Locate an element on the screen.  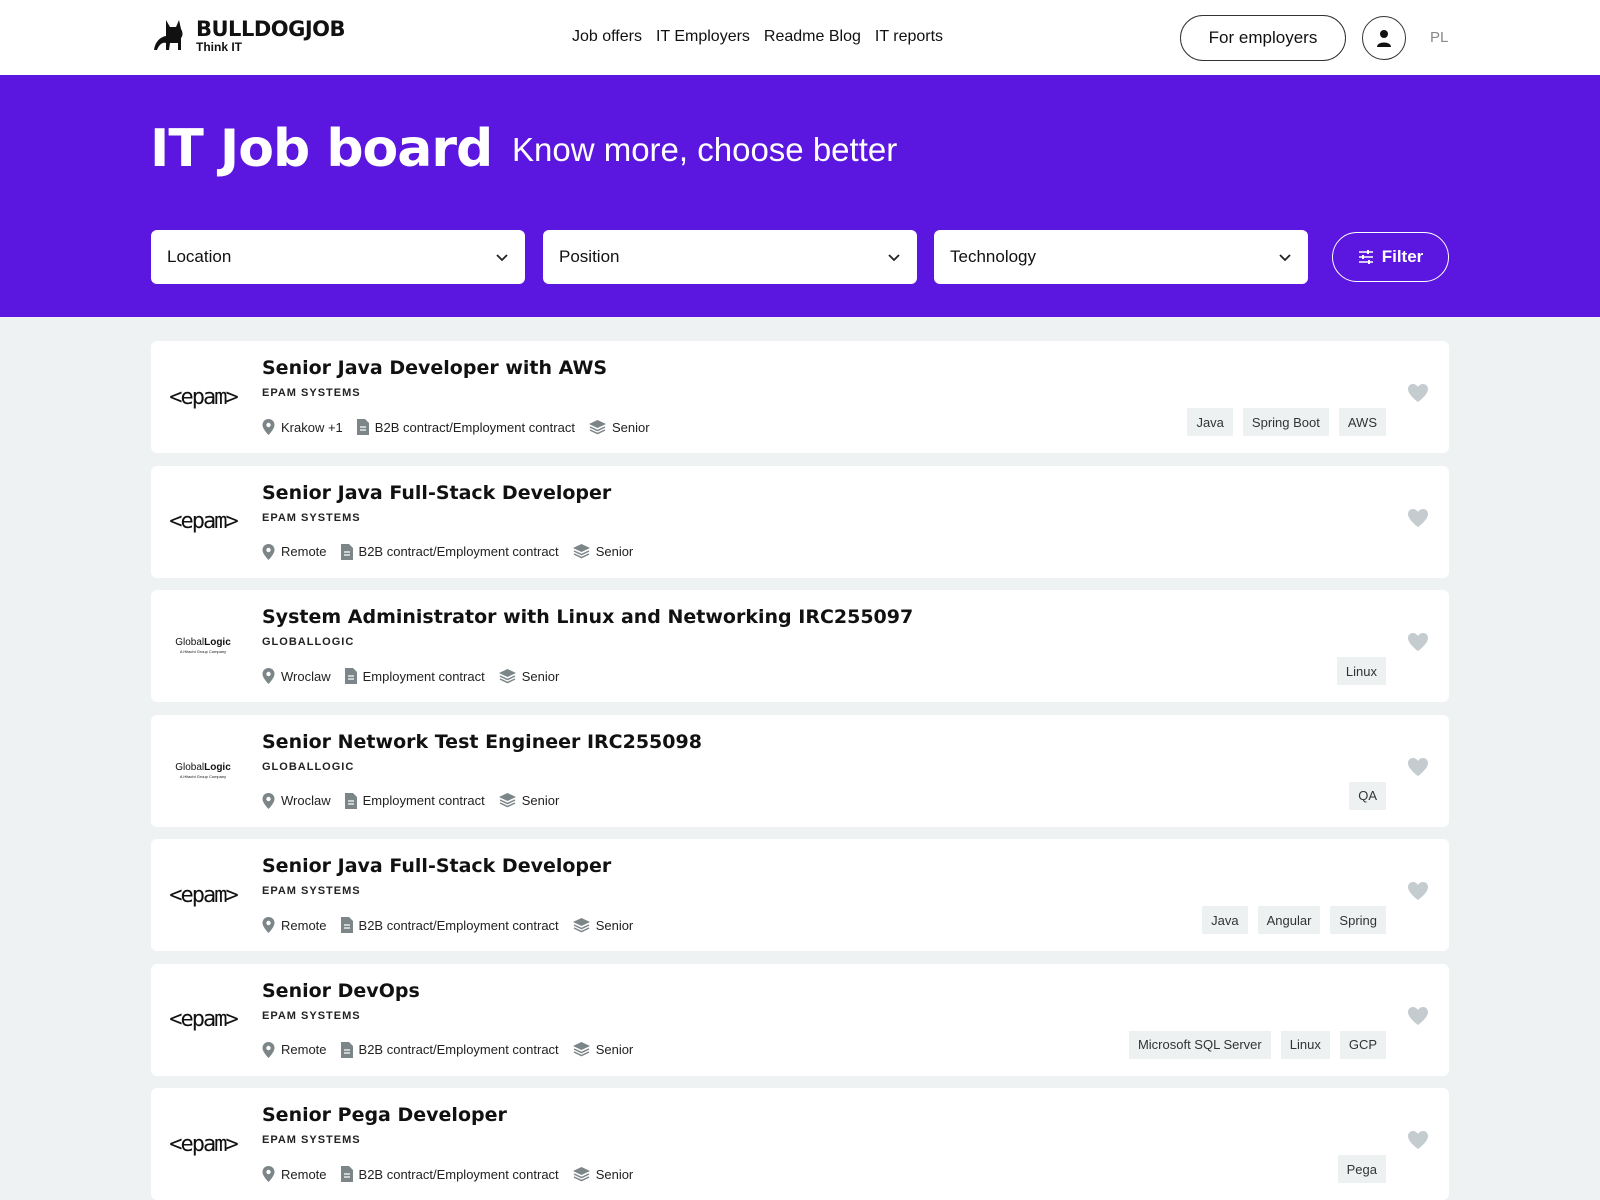
nav-readme-blog: Readme Blog is located at coordinates (812, 37).